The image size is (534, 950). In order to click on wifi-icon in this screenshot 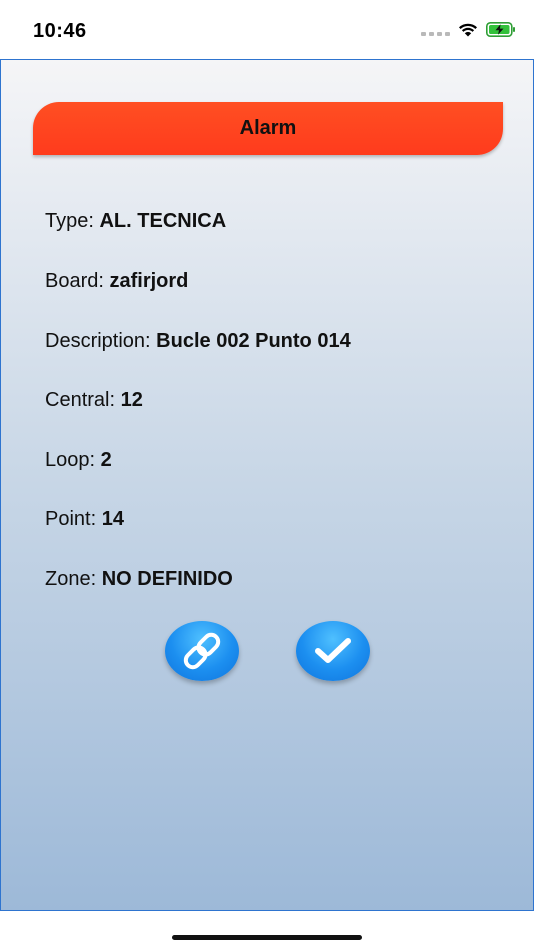, I will do `click(468, 30)`.